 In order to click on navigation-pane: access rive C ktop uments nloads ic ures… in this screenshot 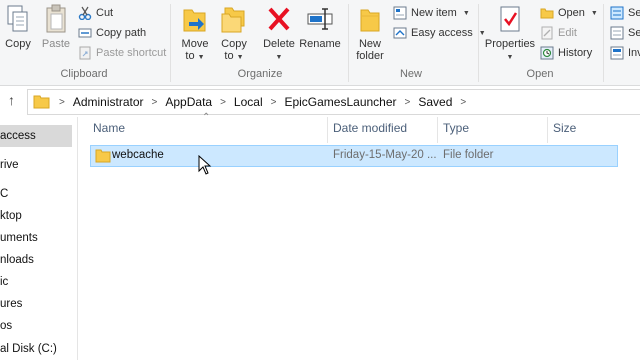, I will do `click(39, 238)`.